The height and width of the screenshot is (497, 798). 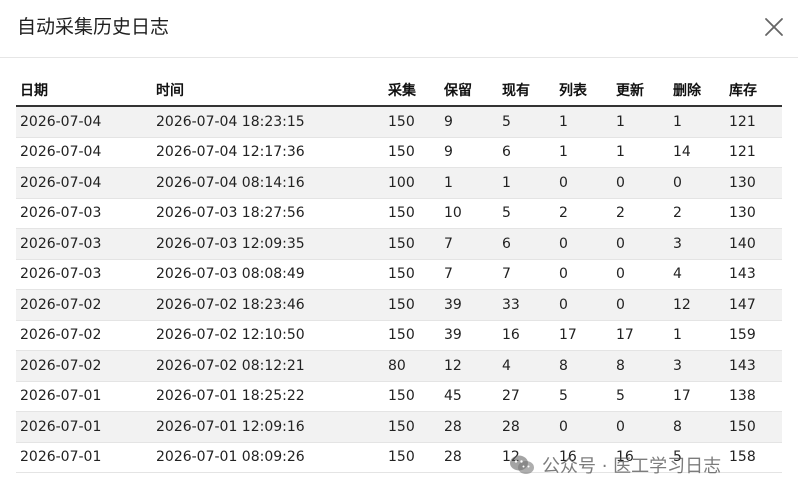 What do you see at coordinates (697, 91) in the screenshot?
I see `column-header-deleted: 删除` at bounding box center [697, 91].